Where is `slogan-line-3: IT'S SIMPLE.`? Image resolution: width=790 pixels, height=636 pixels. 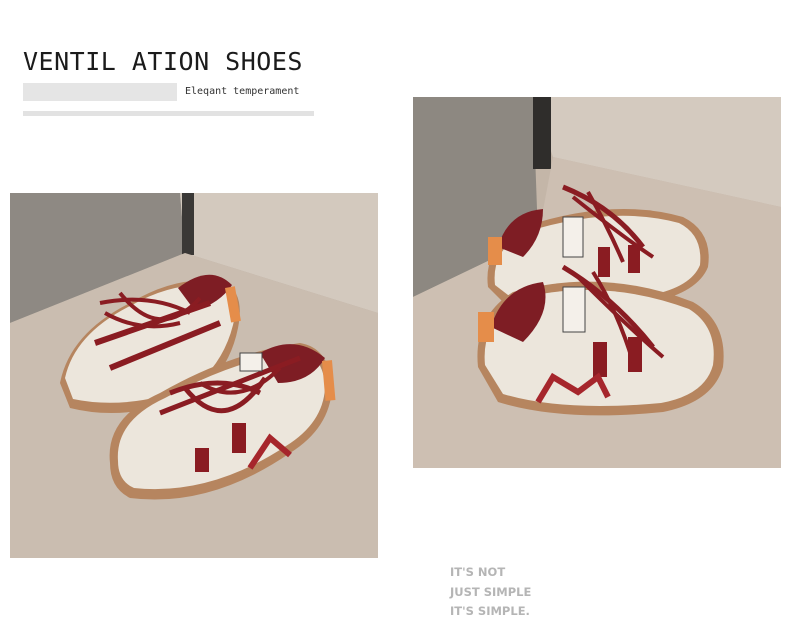
slogan-line-3: IT'S SIMPLE. is located at coordinates (490, 611).